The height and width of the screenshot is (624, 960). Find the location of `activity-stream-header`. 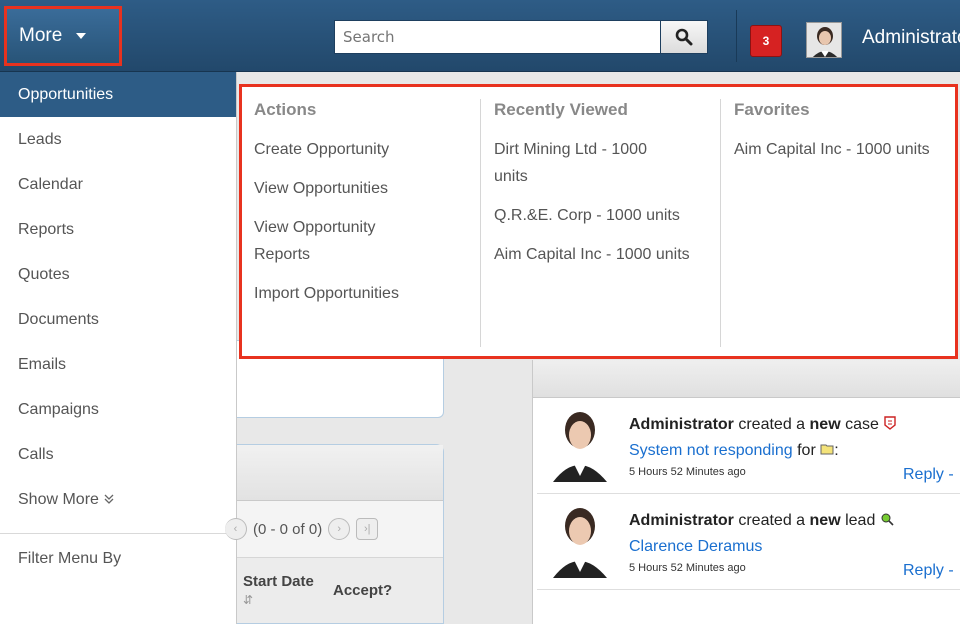

activity-stream-header is located at coordinates (746, 379).